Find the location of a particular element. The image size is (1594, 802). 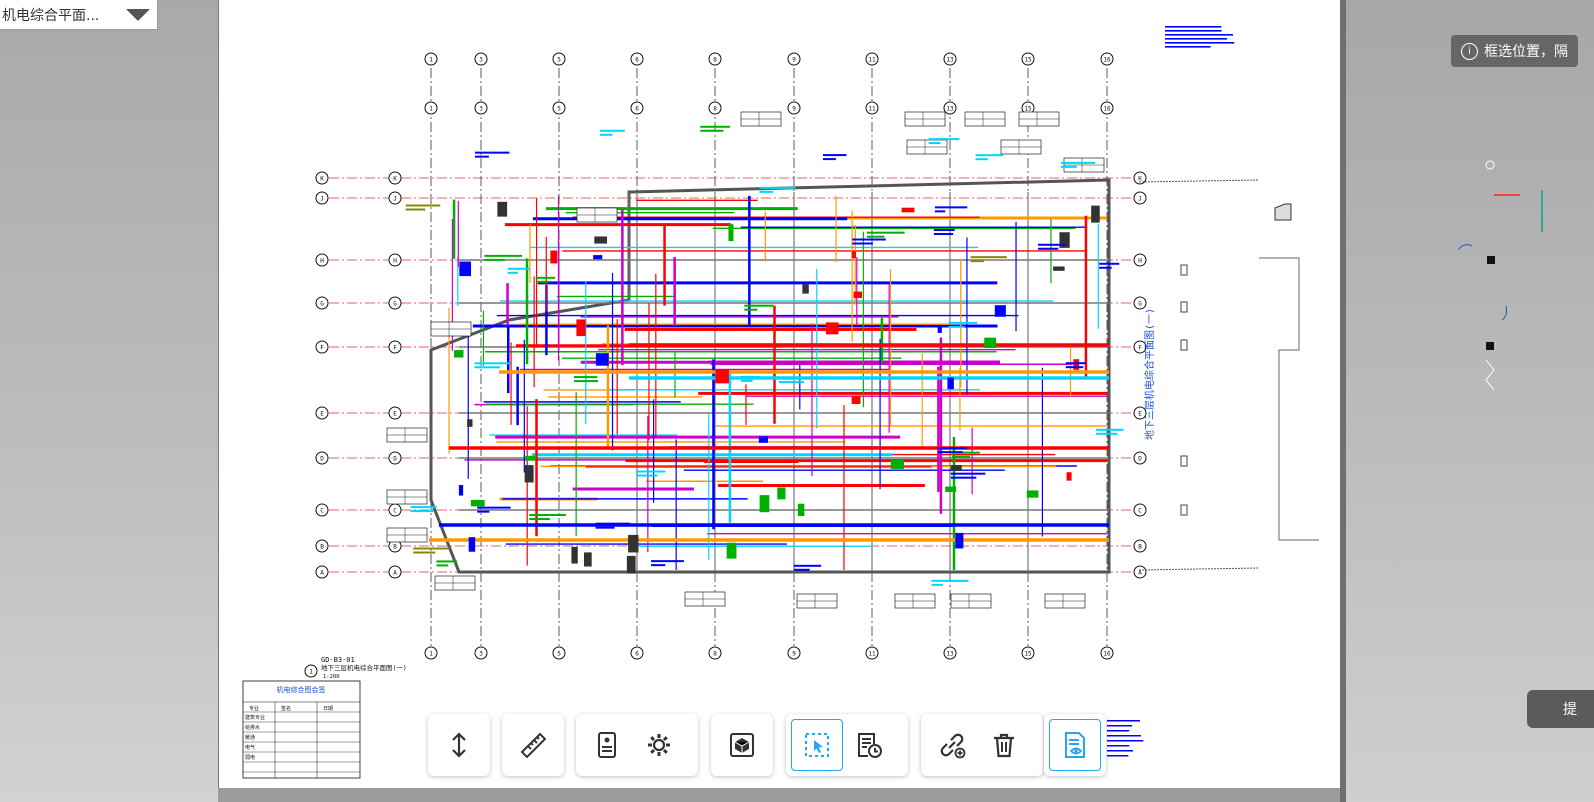

delete-trash-icon is located at coordinates (1004, 745).